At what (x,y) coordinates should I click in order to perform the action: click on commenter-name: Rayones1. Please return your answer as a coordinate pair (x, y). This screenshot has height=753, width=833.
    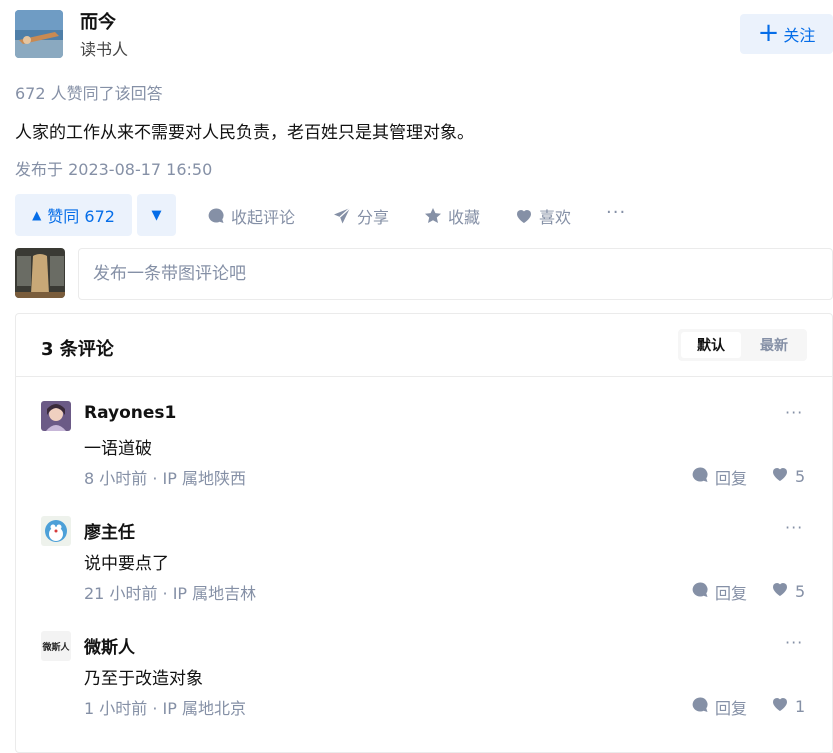
    Looking at the image, I should click on (130, 413).